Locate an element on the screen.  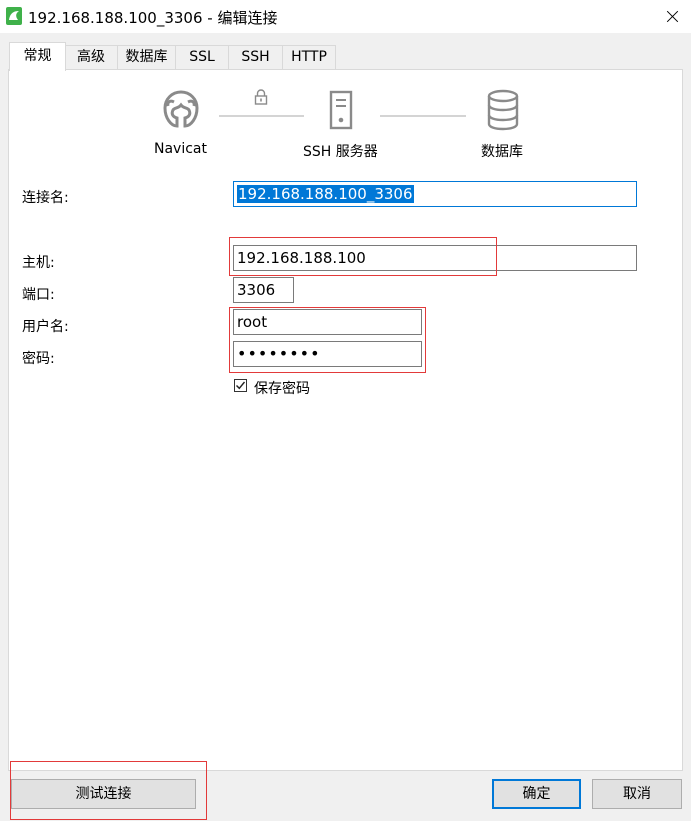
navicat-label: Navicat is located at coordinates (180, 149).